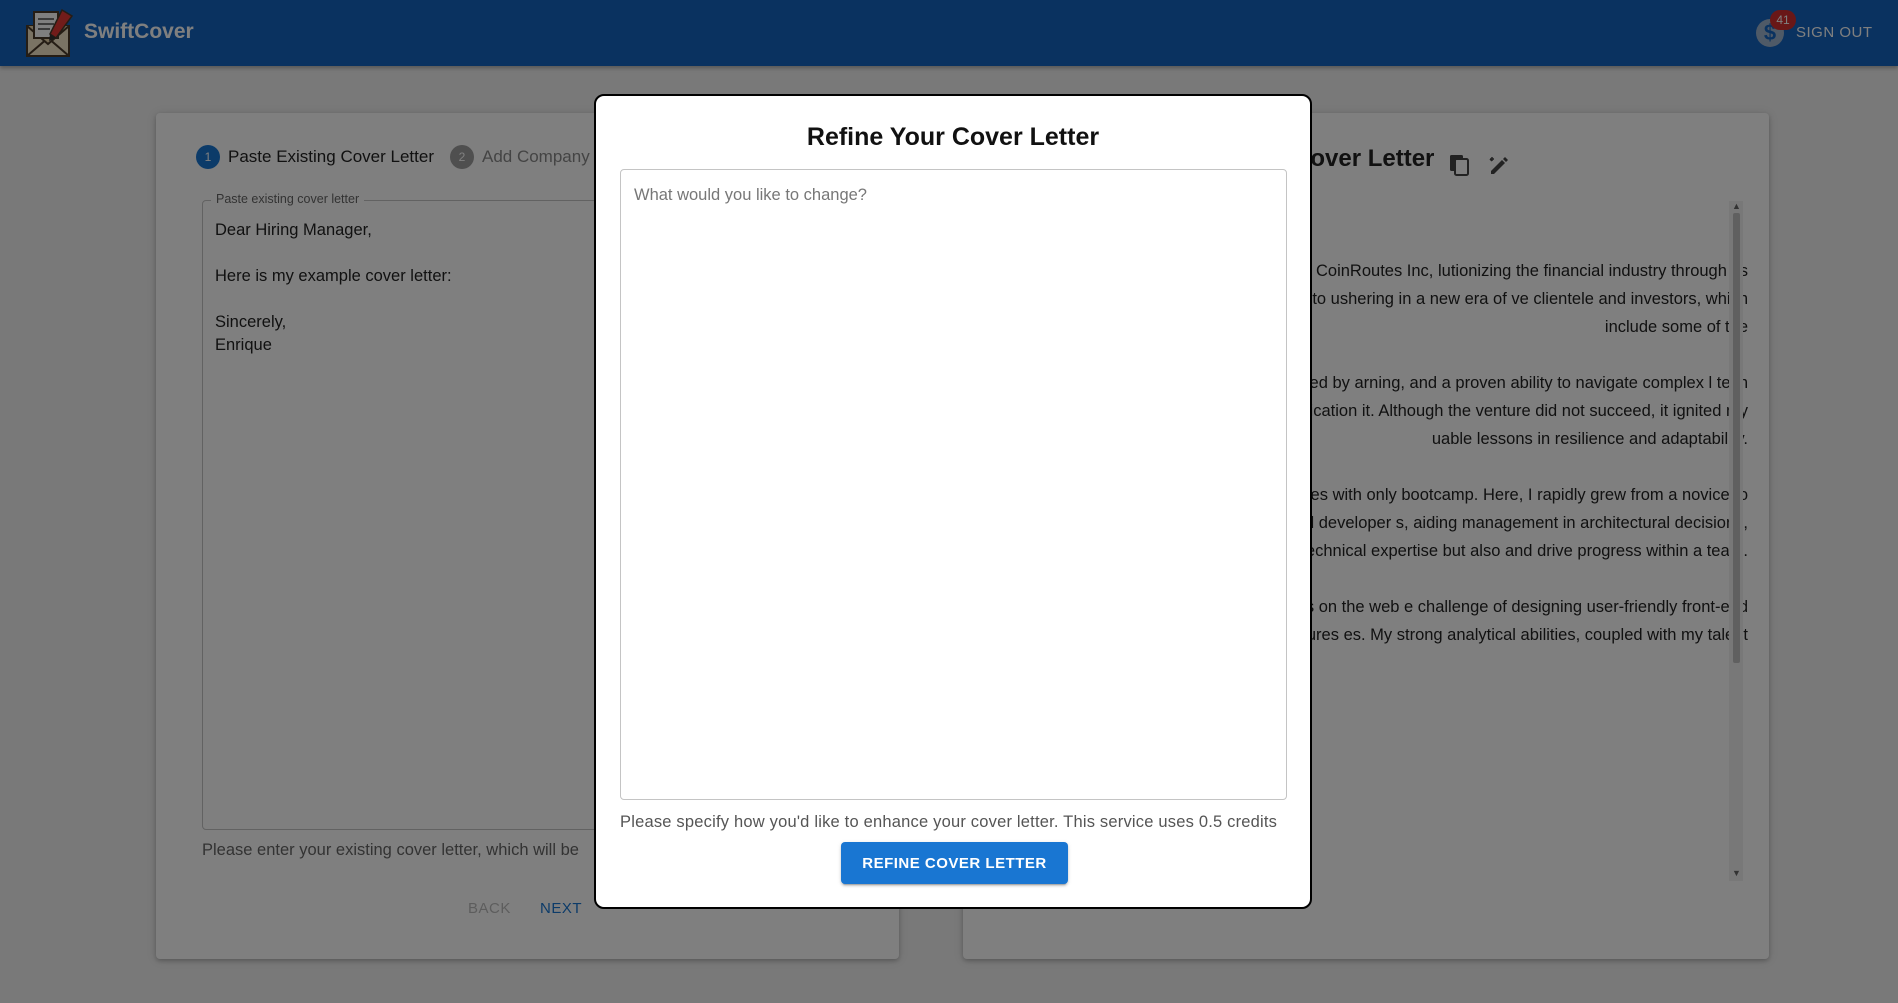  Describe the element at coordinates (953, 137) in the screenshot. I see `dialog-title: Refine Your Cover Letter` at that location.